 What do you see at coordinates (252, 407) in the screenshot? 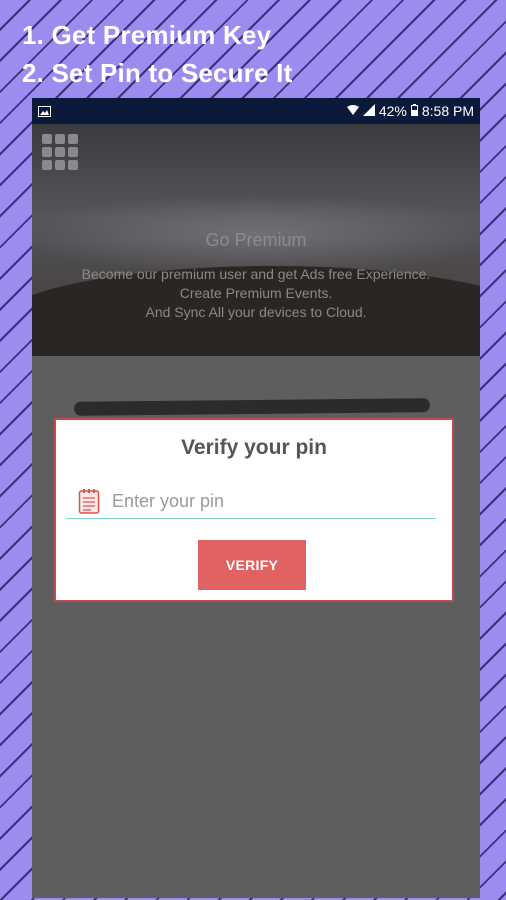
I see `redaction-scribble` at bounding box center [252, 407].